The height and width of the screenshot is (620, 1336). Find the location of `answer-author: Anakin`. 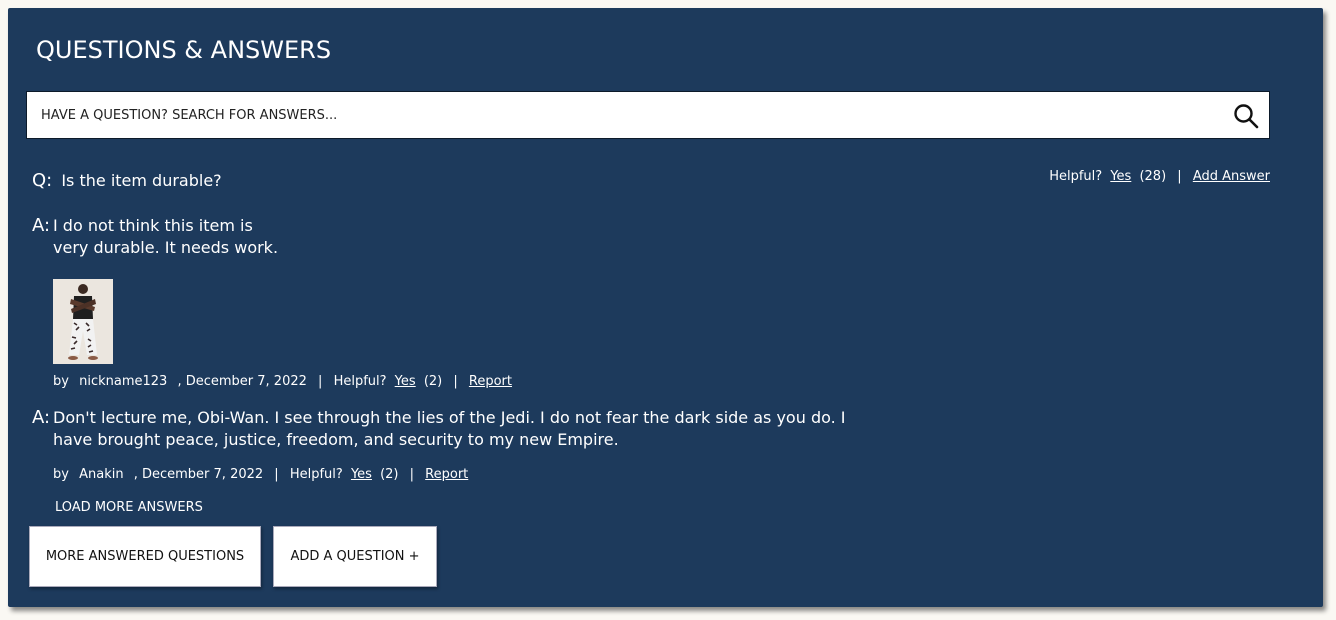

answer-author: Anakin is located at coordinates (101, 474).